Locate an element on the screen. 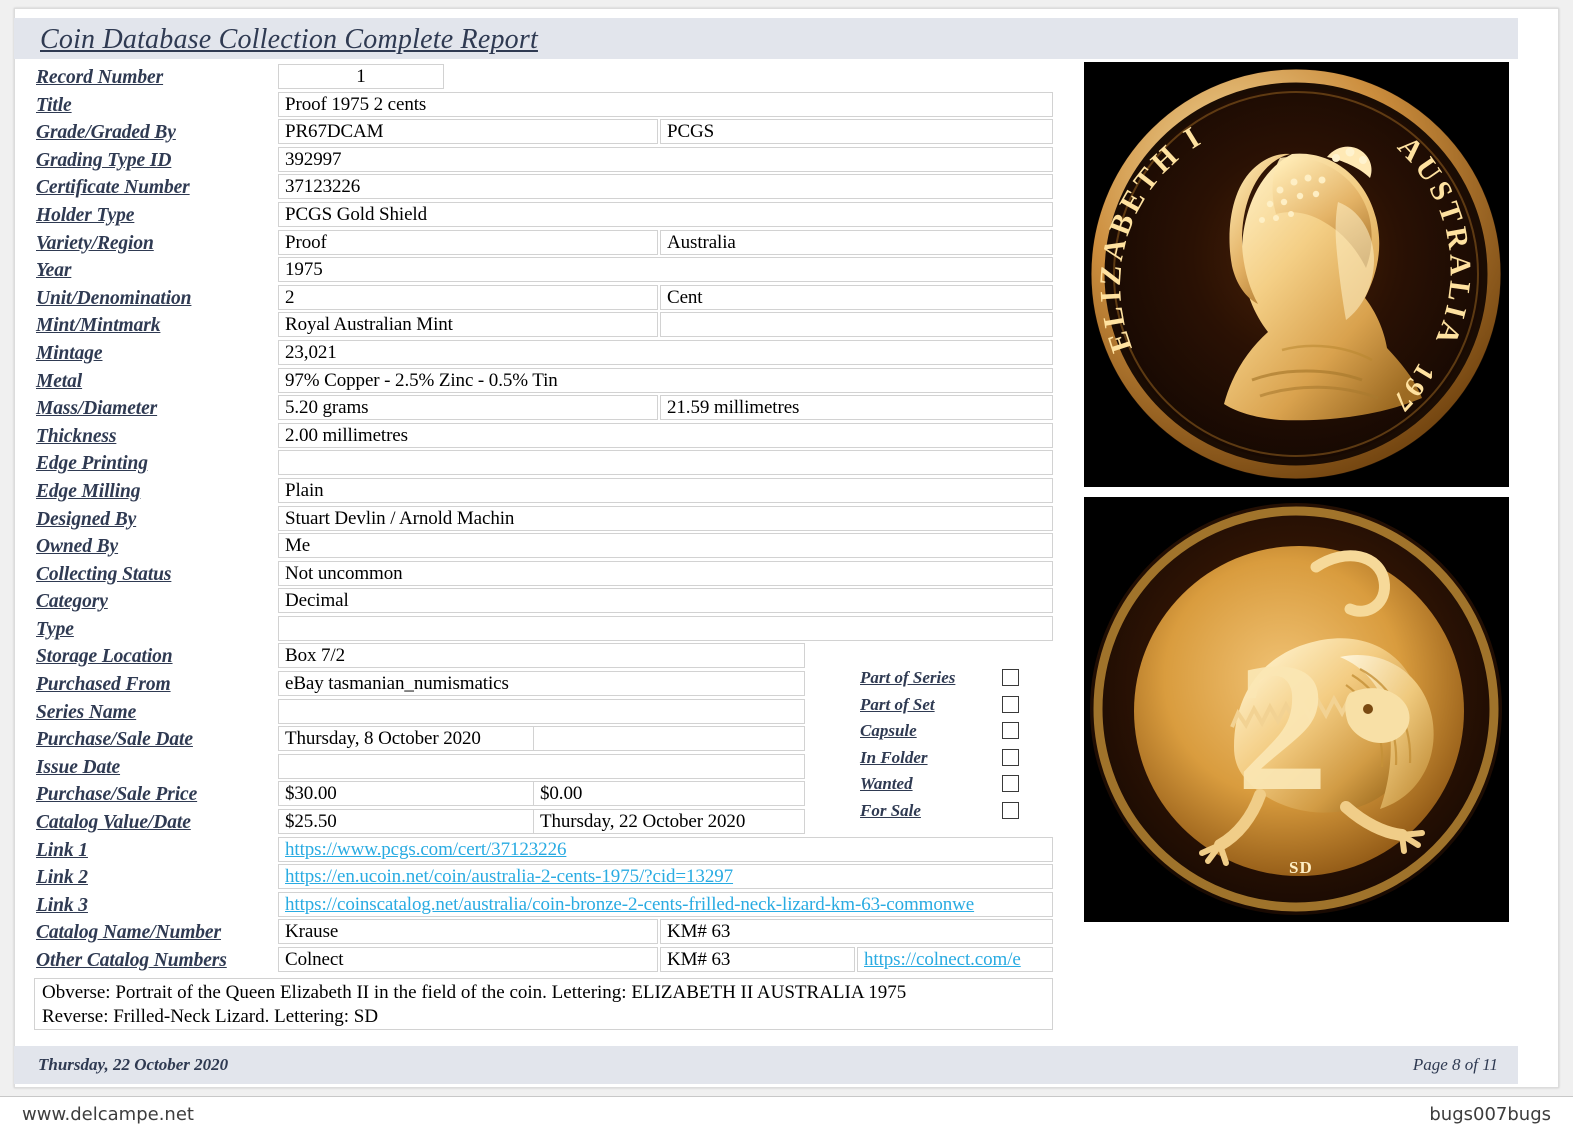 The height and width of the screenshot is (1133, 1573). input-catalog-date: Thursday, 22 October 2020 is located at coordinates (669, 822).